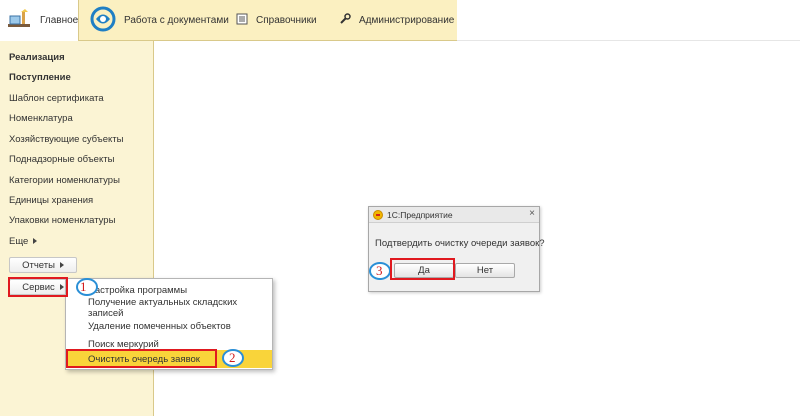  What do you see at coordinates (232, 357) in the screenshot?
I see `annotation-number-2: 2` at bounding box center [232, 357].